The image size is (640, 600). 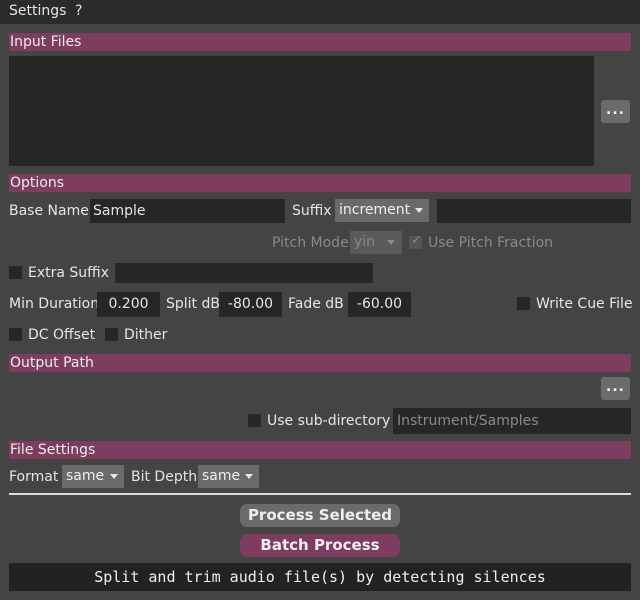 What do you see at coordinates (193, 304) in the screenshot?
I see `split-db-label: Split dB` at bounding box center [193, 304].